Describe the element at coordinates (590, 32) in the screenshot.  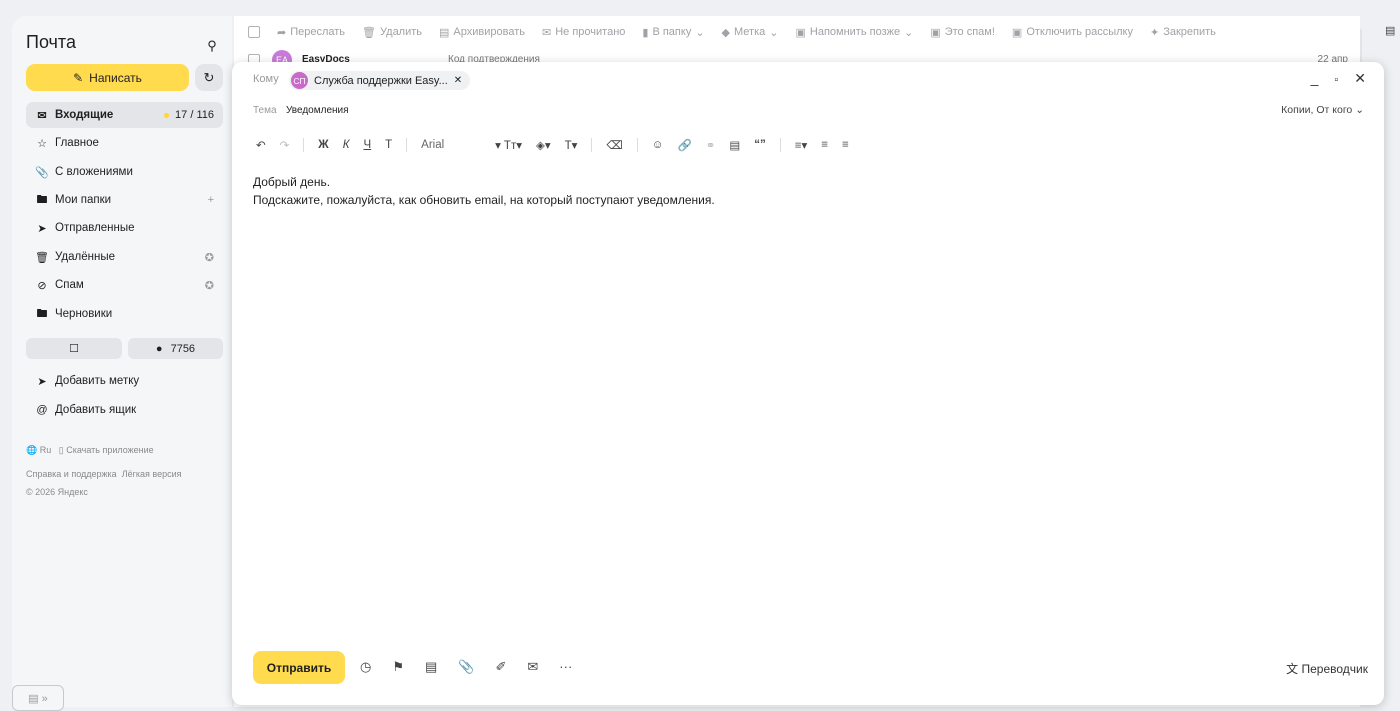
I see `unread-label: Не прочитано` at that location.